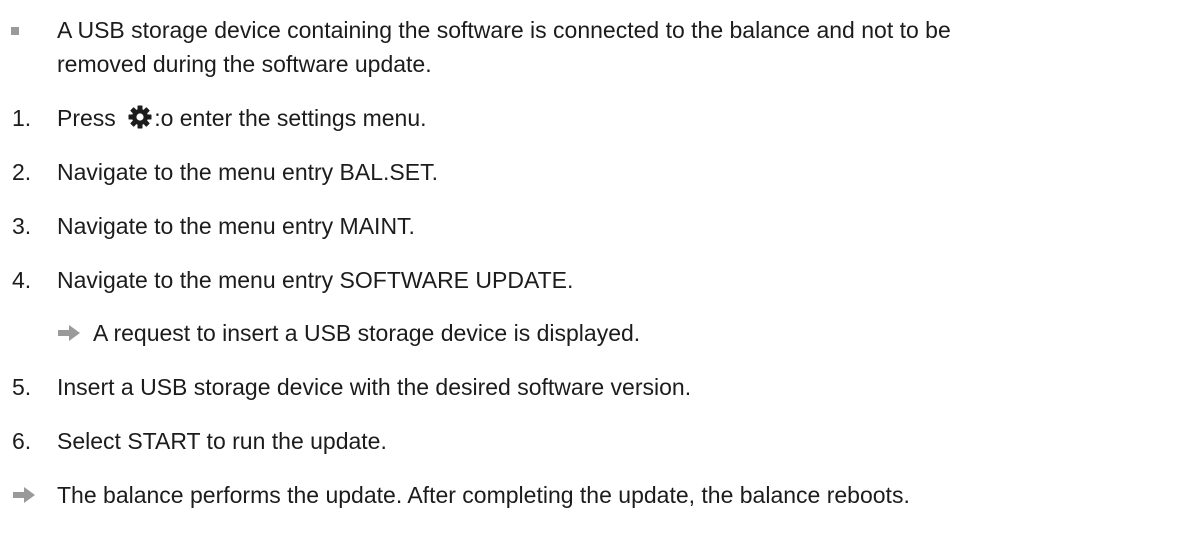 This screenshot has height=548, width=1199. Describe the element at coordinates (236, 226) in the screenshot. I see `step-text: Navigate to the menu entry MAINT.` at that location.